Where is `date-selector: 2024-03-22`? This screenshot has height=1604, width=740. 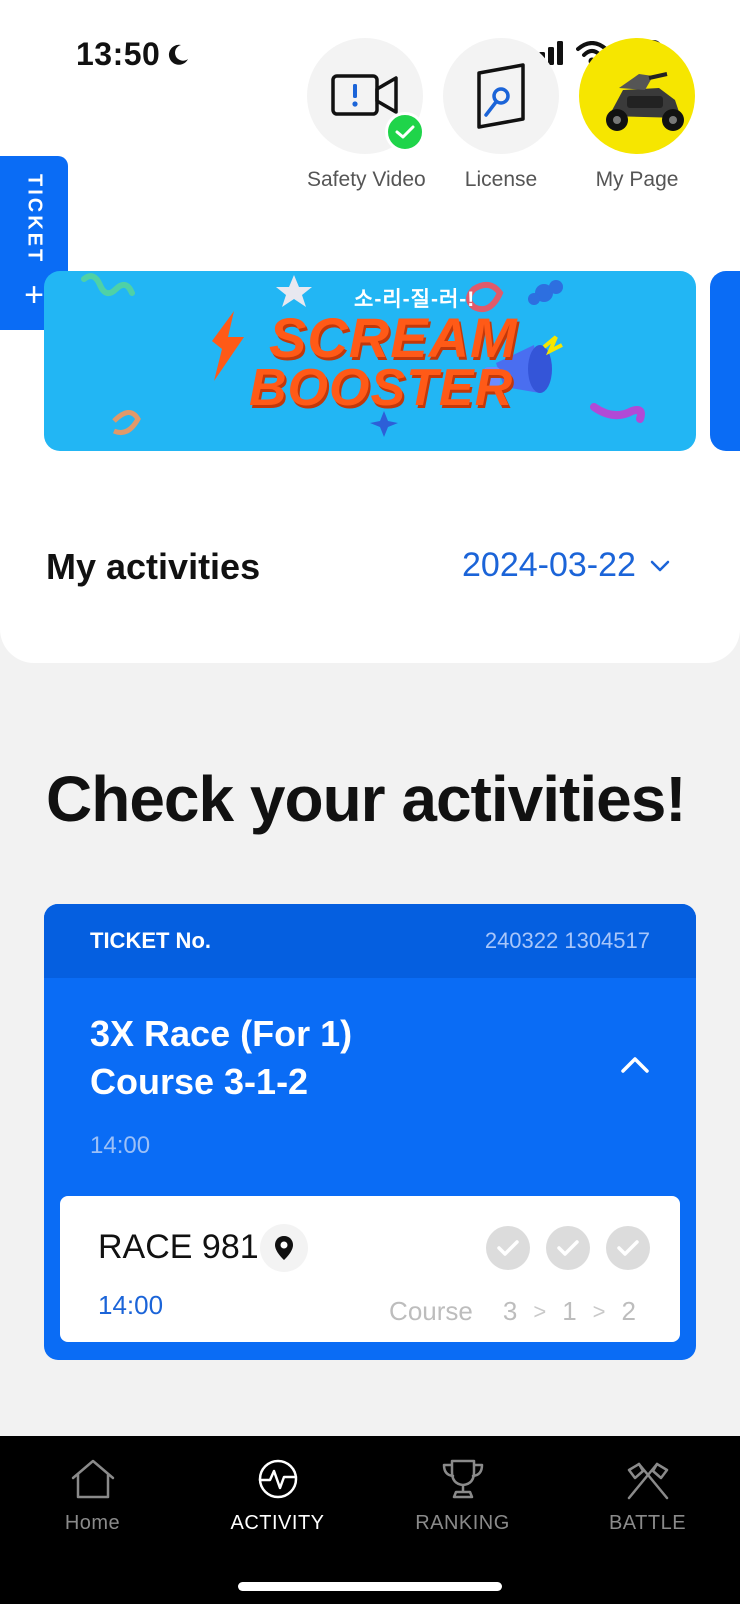 date-selector: 2024-03-22 is located at coordinates (566, 565).